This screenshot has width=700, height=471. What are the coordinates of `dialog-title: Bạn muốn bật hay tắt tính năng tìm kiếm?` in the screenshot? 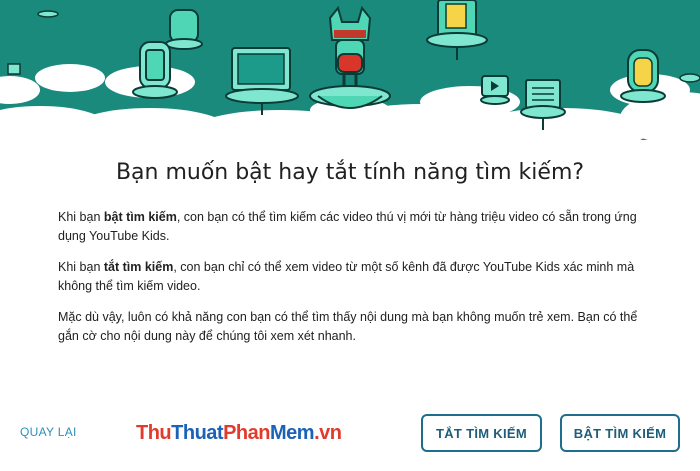 It's located at (350, 172).